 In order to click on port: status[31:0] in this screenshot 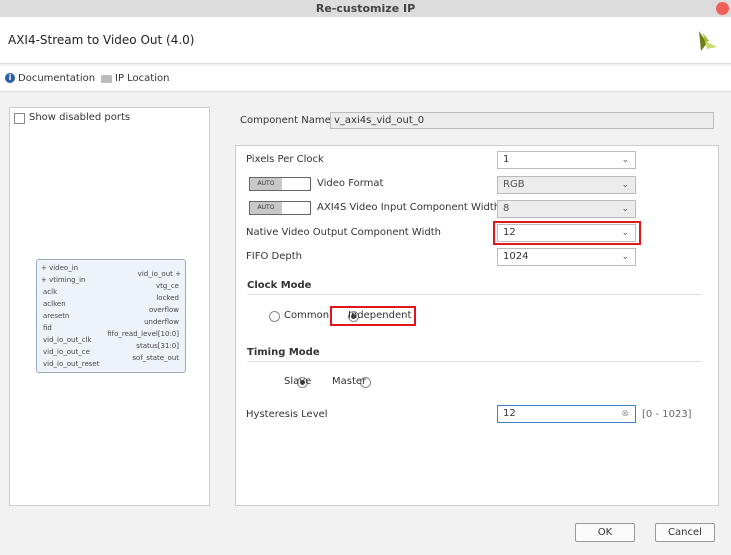, I will do `click(157, 346)`.